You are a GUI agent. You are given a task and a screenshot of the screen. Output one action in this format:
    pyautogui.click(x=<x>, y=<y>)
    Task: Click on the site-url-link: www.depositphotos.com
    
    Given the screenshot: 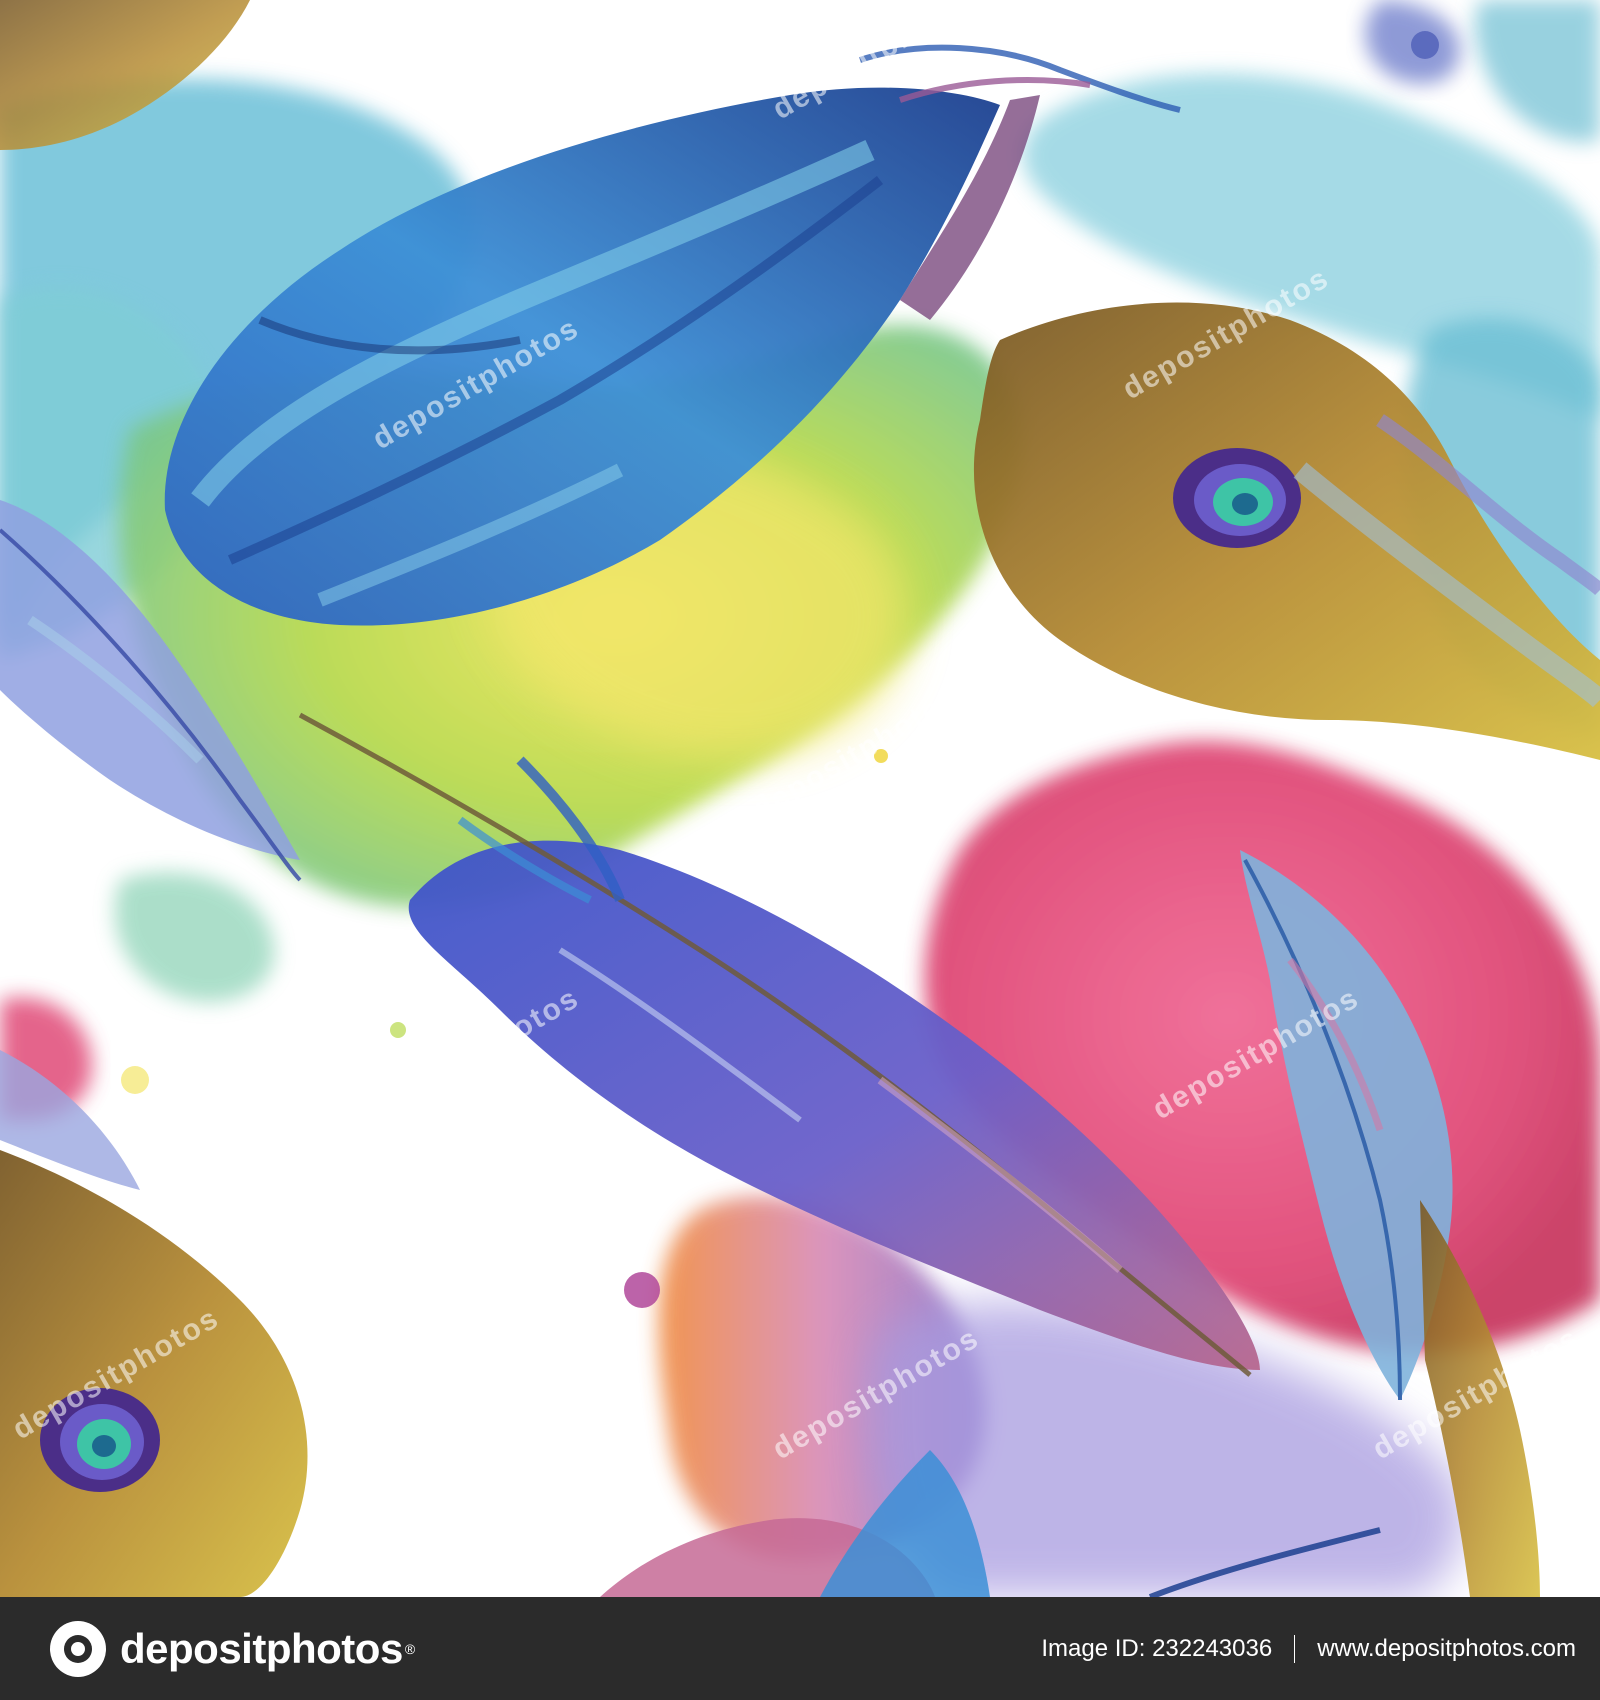 What is the action you would take?
    pyautogui.click(x=1446, y=1649)
    